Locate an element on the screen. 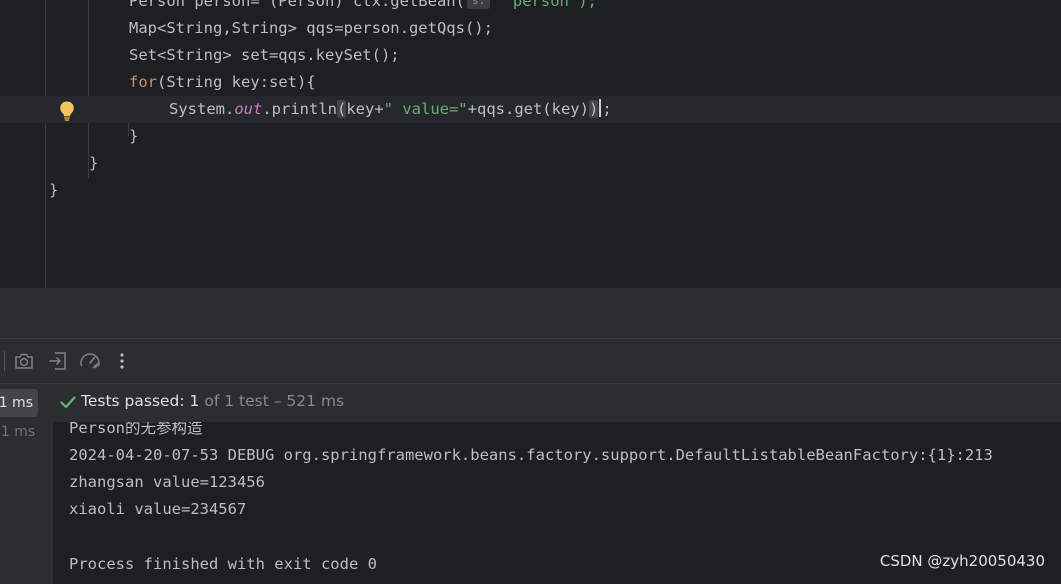 Image resolution: width=1061 pixels, height=584 pixels. code-line-close-method: } is located at coordinates (530, 163).